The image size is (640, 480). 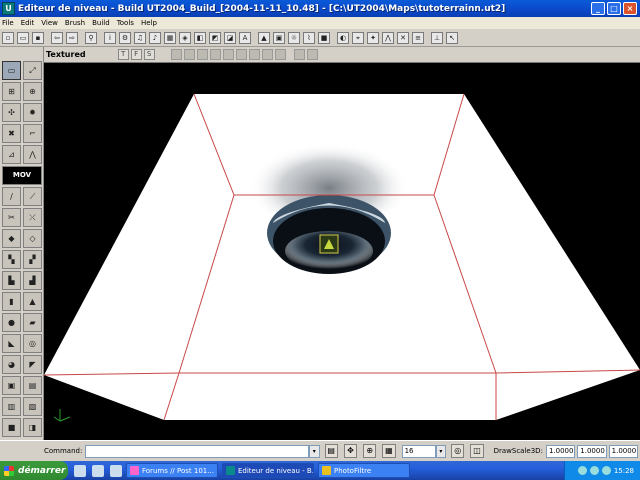 I want to click on linear-stairs-brush-icon: ▟, so click(x=32, y=280).